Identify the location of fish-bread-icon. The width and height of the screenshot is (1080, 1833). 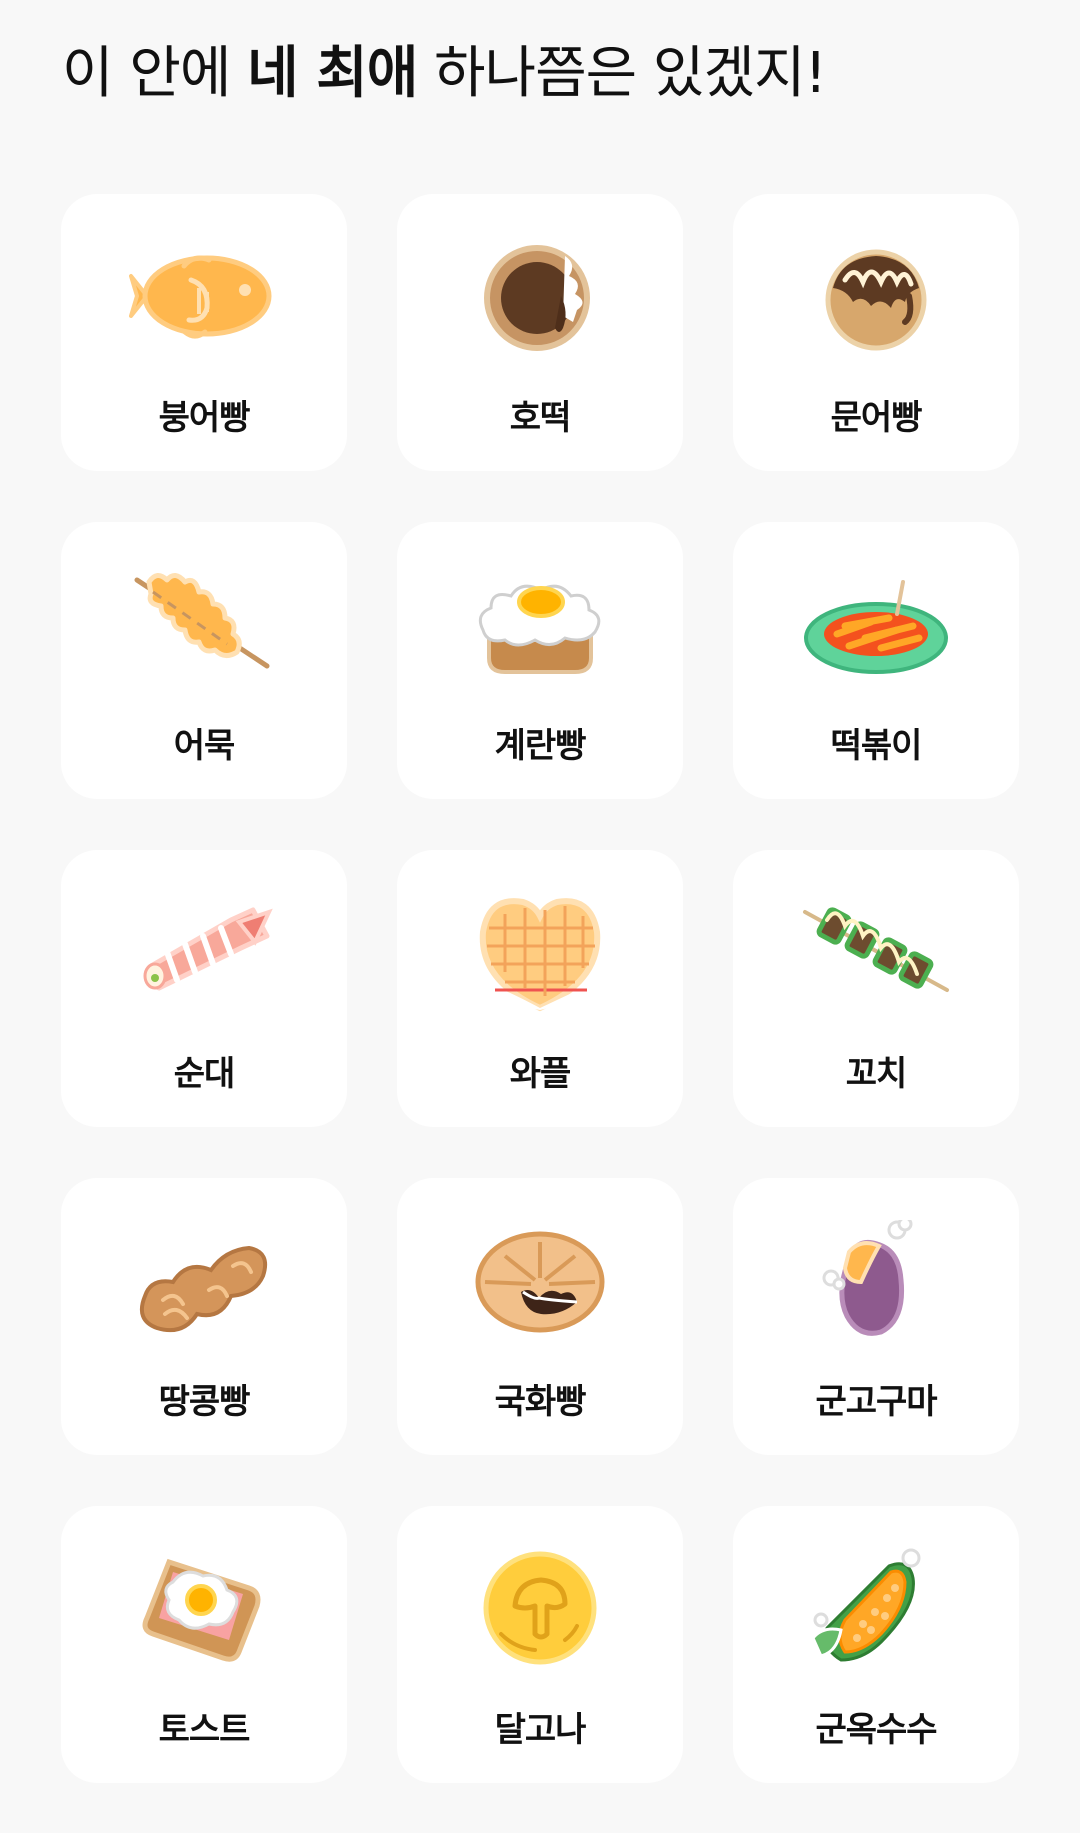
(204, 296).